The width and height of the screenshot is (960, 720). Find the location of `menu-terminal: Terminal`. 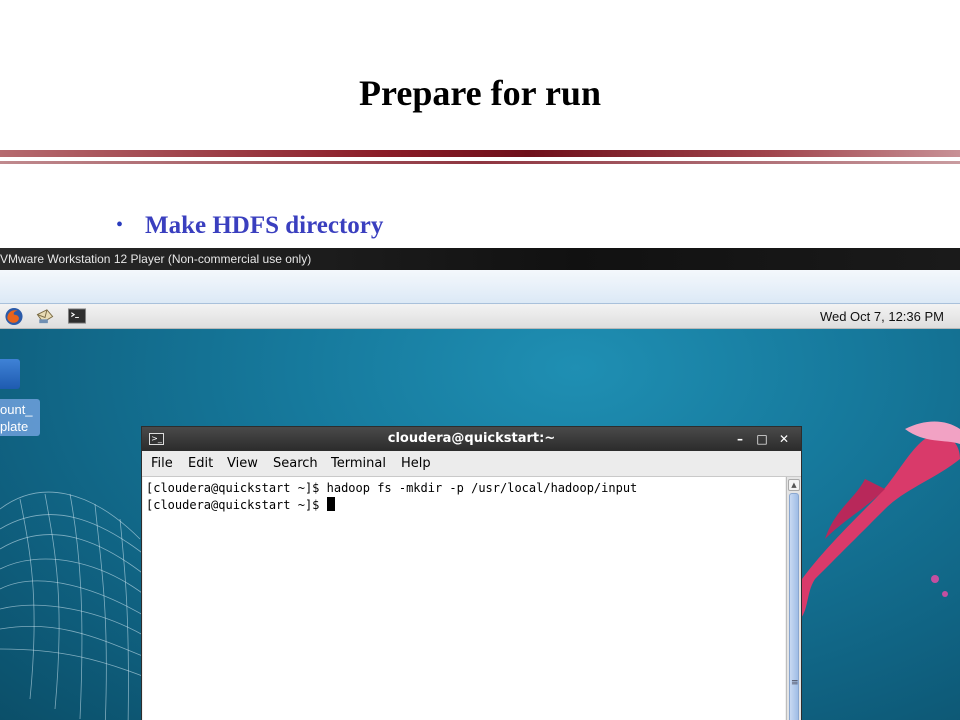

menu-terminal: Terminal is located at coordinates (358, 464).